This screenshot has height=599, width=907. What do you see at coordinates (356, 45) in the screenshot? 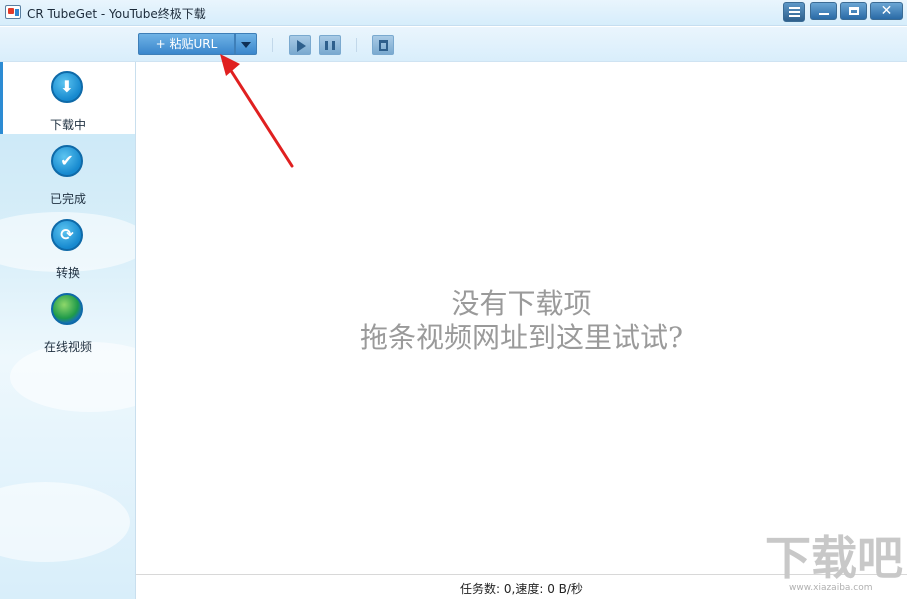
I see `toolbar-separator` at bounding box center [356, 45].